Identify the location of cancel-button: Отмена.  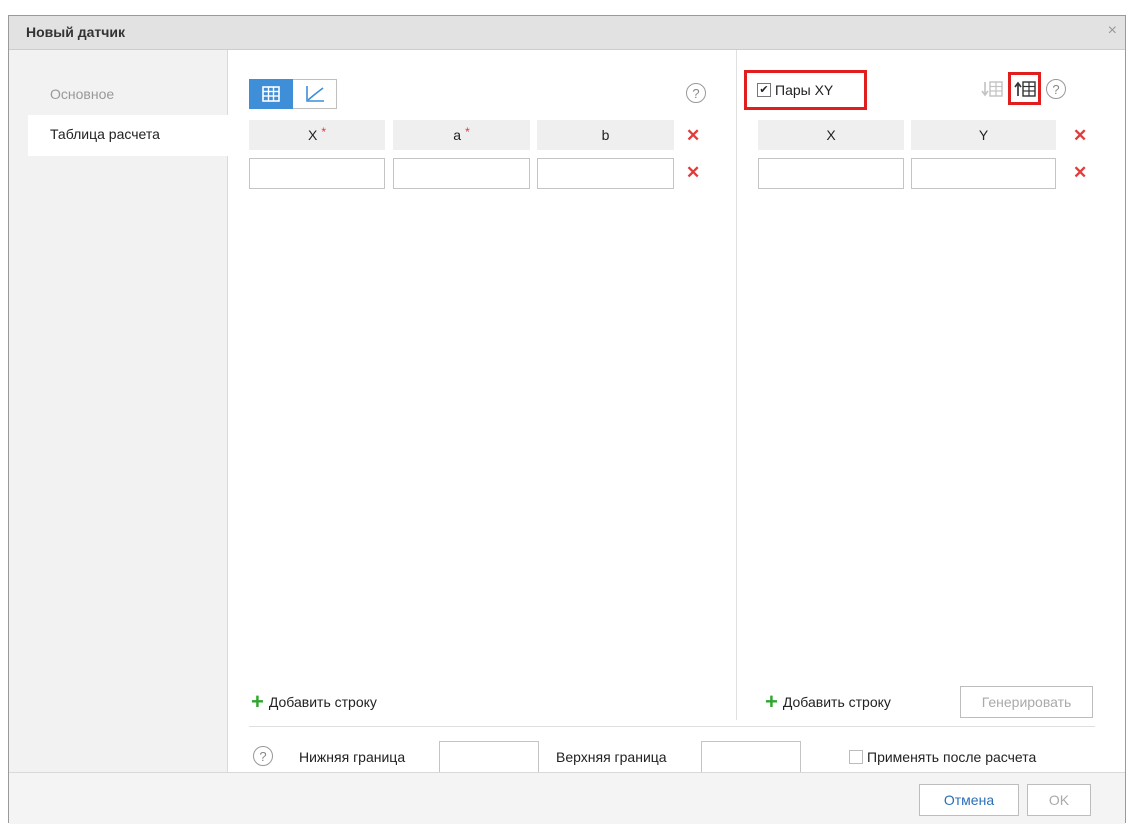
(969, 800).